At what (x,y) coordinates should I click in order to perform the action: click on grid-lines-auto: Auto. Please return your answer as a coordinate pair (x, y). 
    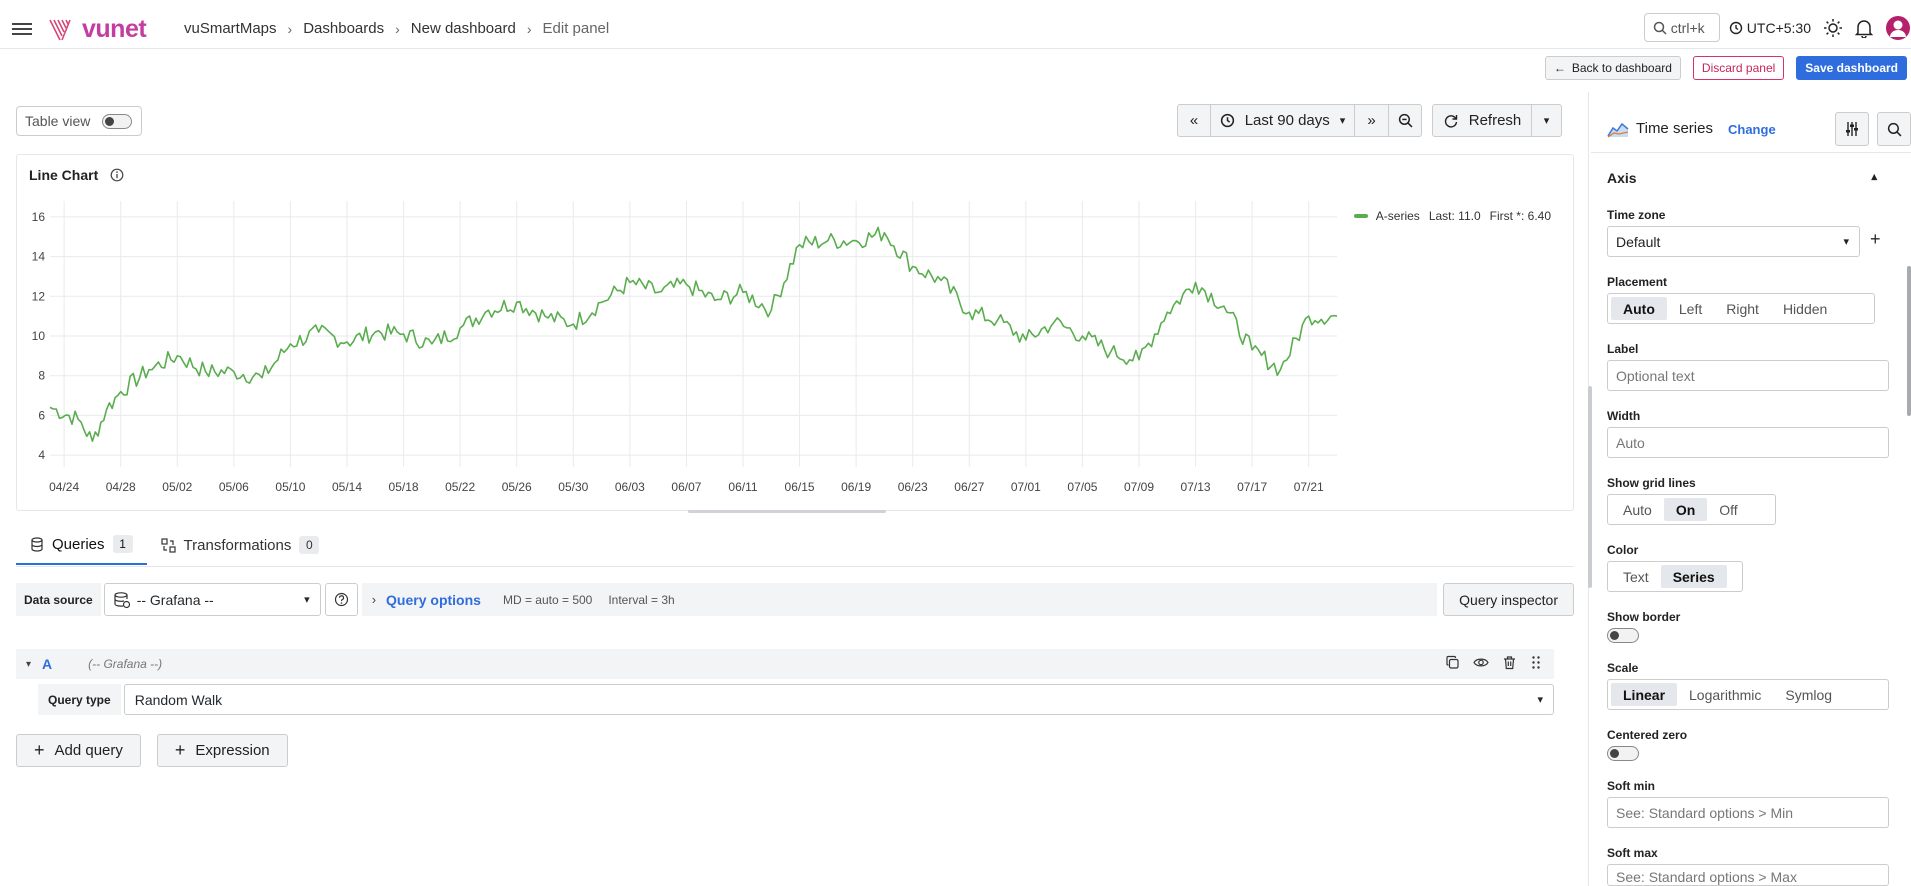
    Looking at the image, I should click on (1637, 509).